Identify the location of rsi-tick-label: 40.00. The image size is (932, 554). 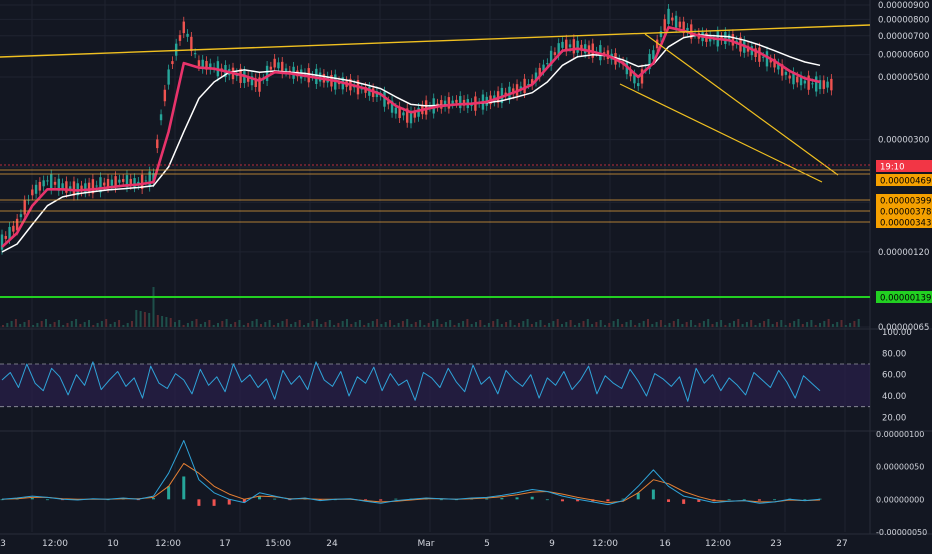
(894, 397).